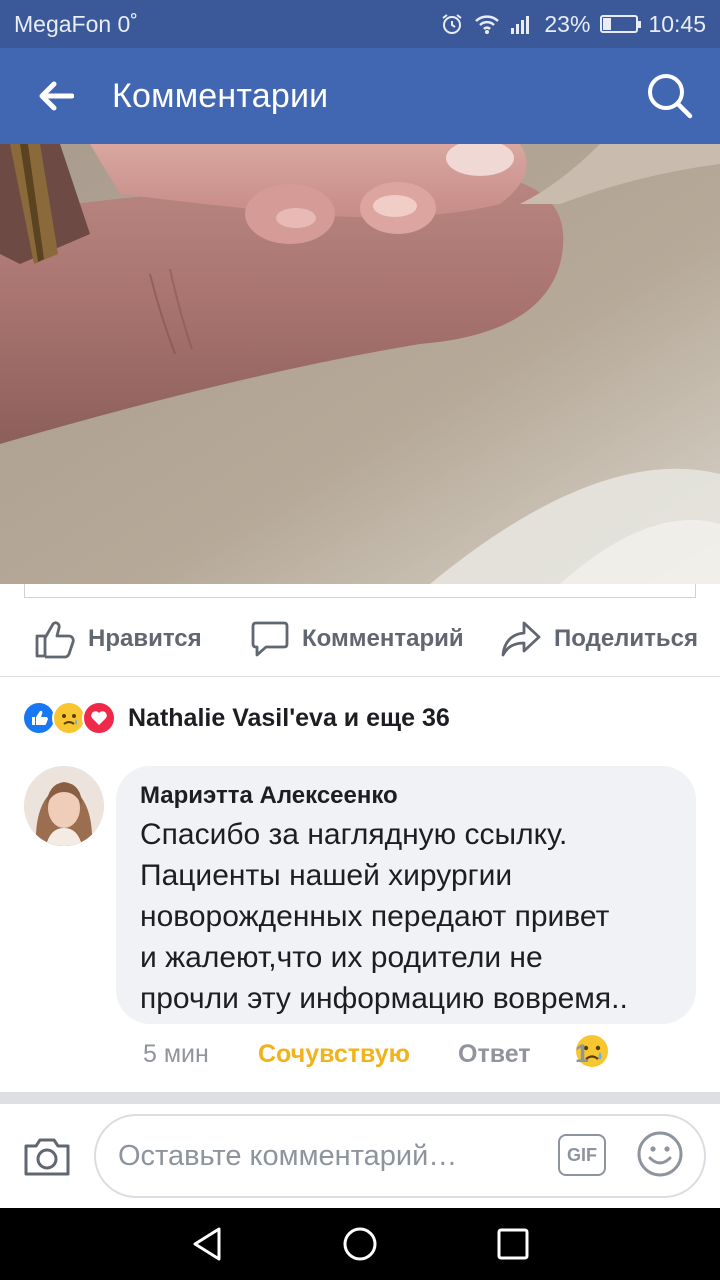  Describe the element at coordinates (360, 24) in the screenshot. I see `status-bar: MegaFon 0˚ 23% 10:45` at that location.